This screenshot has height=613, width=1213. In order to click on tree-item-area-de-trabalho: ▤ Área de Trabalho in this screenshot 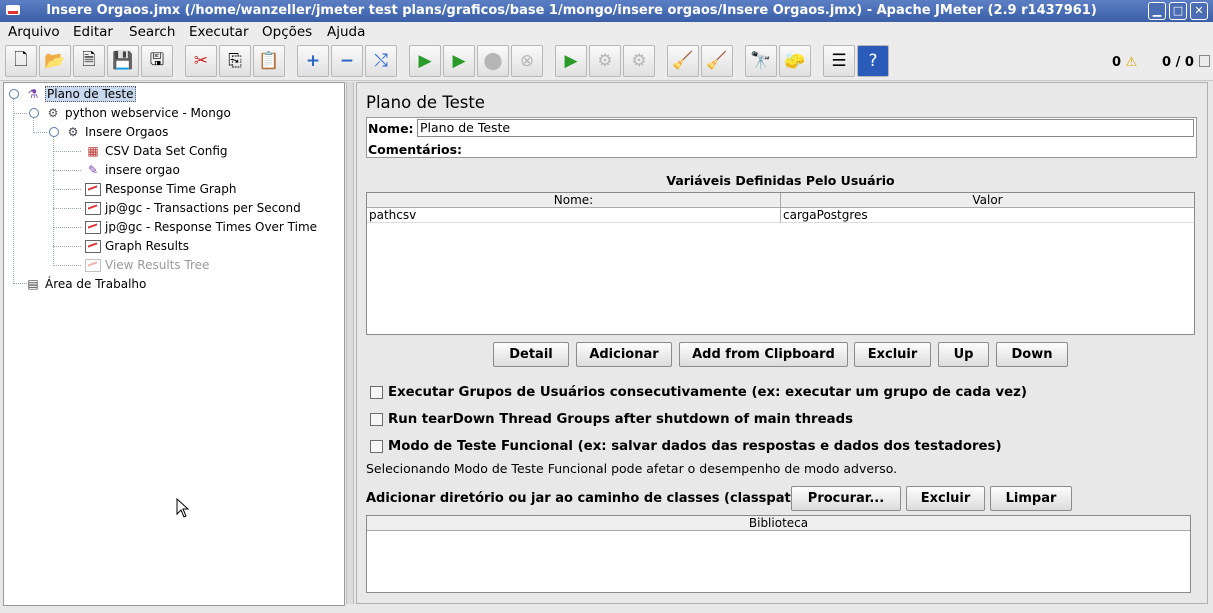, I will do `click(85, 284)`.